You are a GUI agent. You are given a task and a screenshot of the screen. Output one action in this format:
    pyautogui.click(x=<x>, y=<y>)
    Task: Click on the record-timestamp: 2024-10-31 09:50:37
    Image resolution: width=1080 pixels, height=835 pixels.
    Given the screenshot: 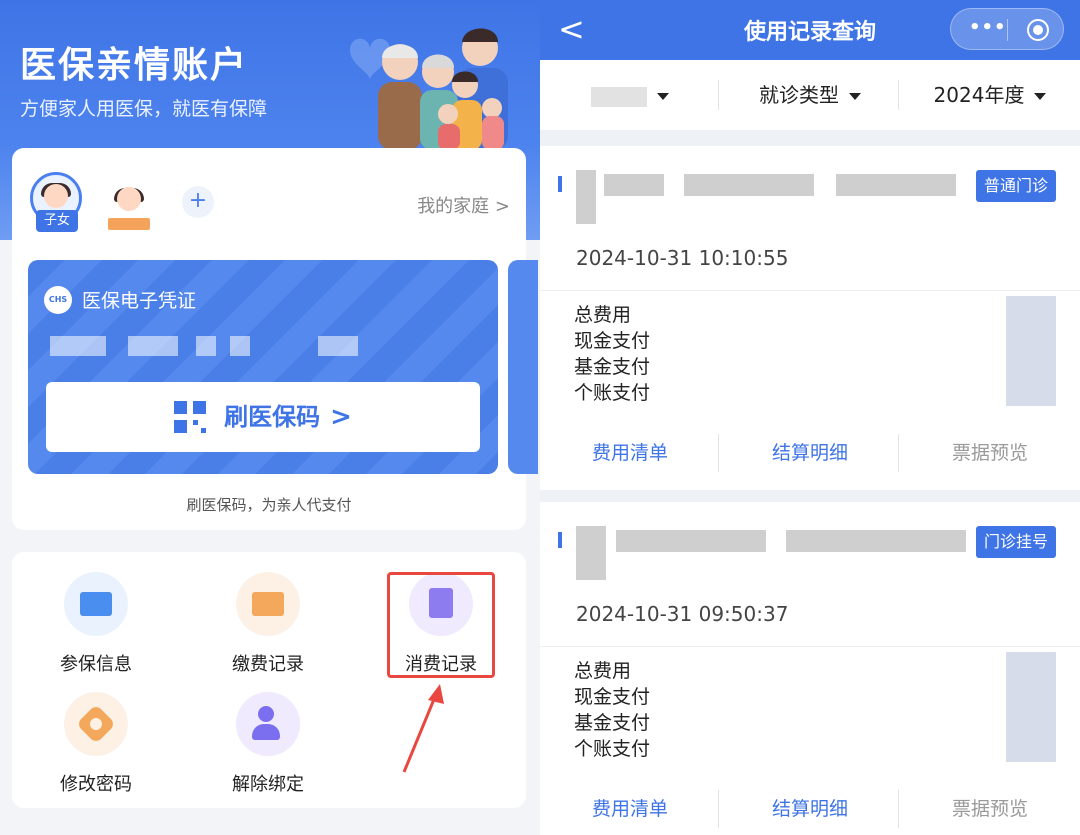 What is the action you would take?
    pyautogui.click(x=682, y=614)
    